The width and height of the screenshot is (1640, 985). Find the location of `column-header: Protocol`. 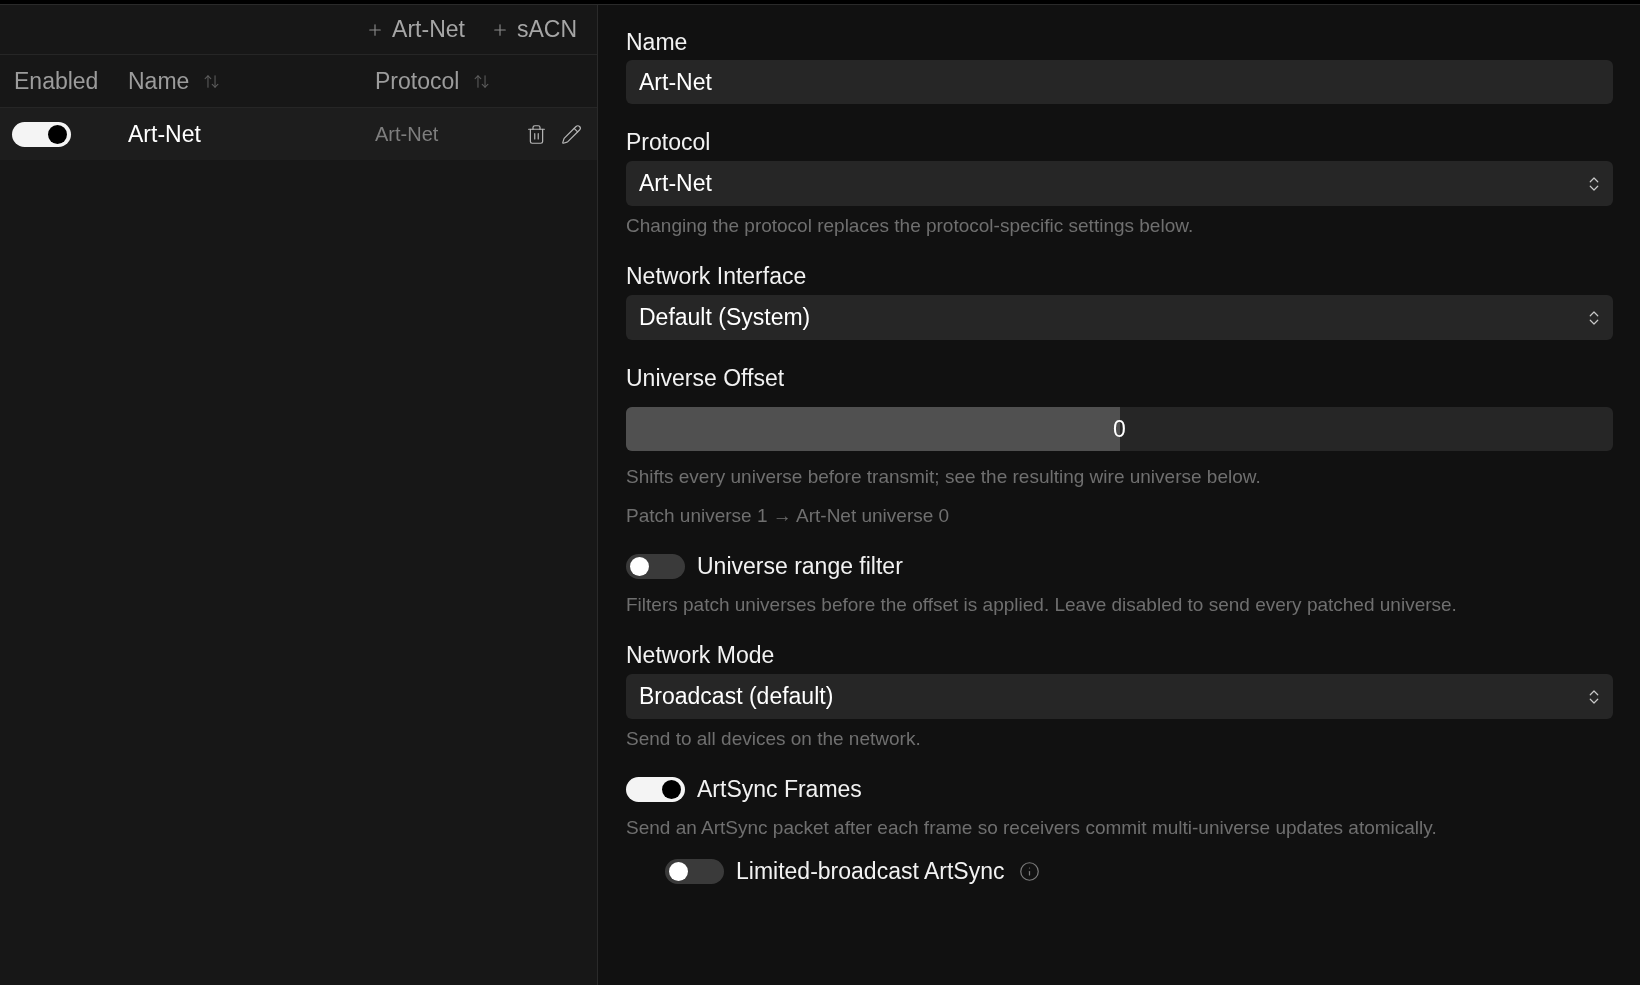

column-header: Protocol is located at coordinates (433, 81).